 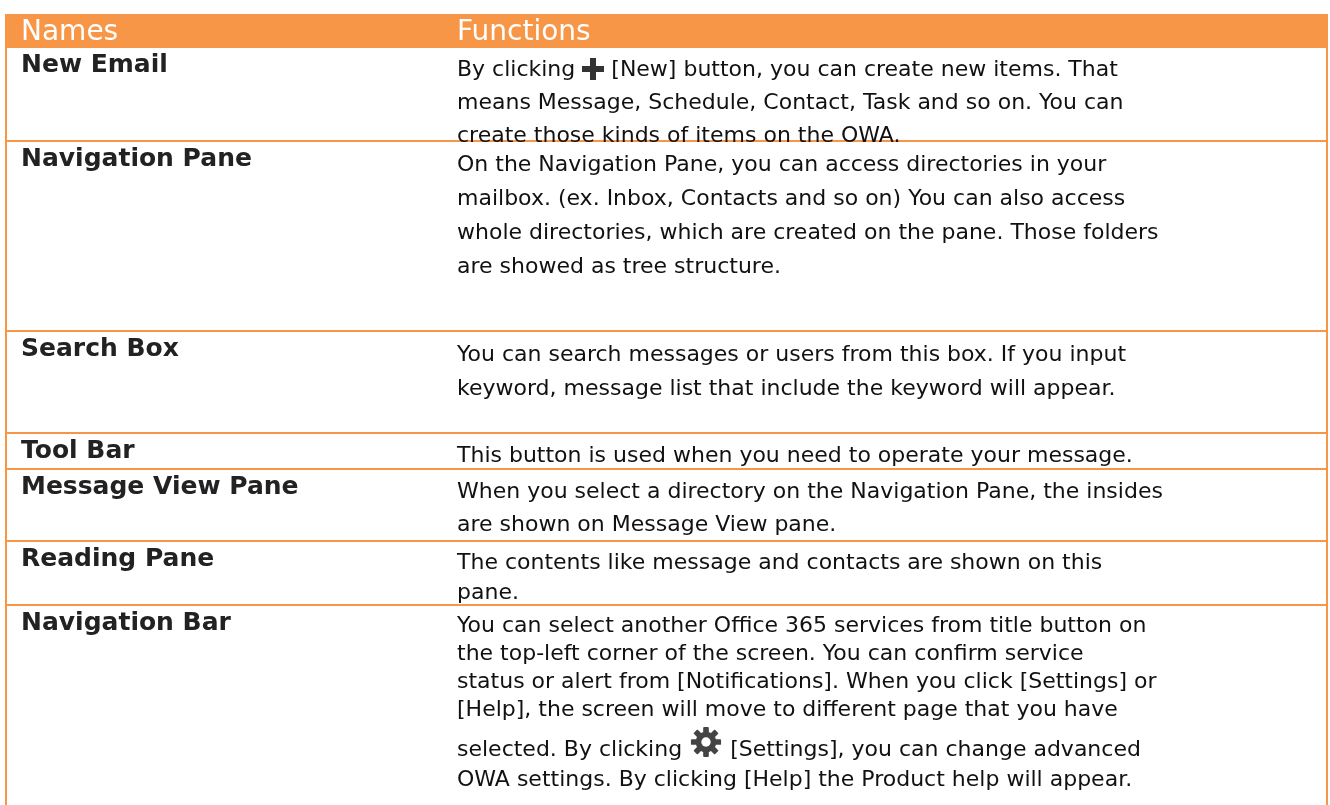 What do you see at coordinates (795, 455) in the screenshot?
I see `description-text: This button is used when you need to operate your message.` at bounding box center [795, 455].